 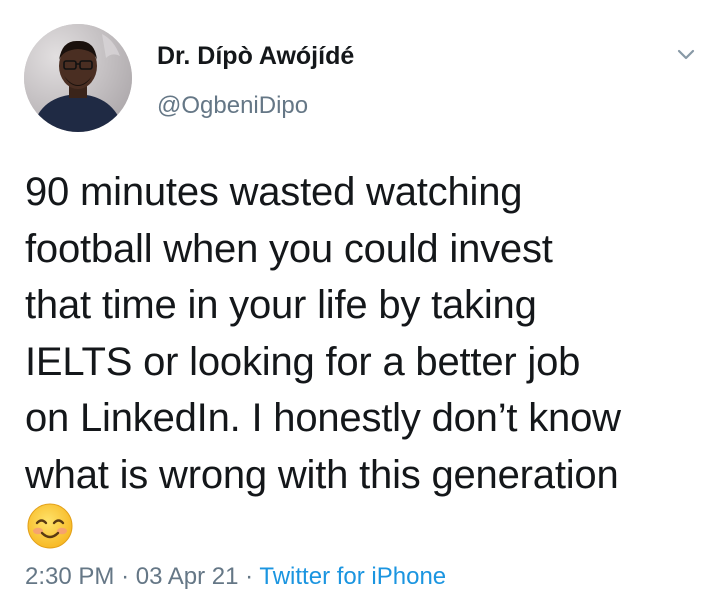 What do you see at coordinates (187, 576) in the screenshot?
I see `tweet-date: 03 Apr 21` at bounding box center [187, 576].